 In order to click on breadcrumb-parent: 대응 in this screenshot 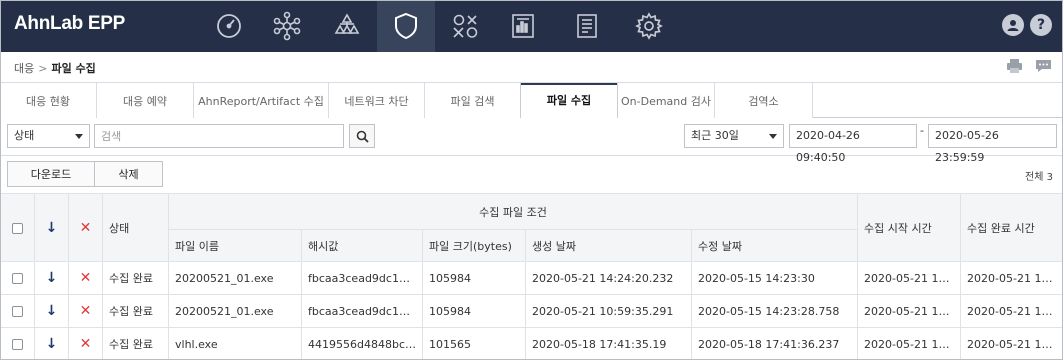, I will do `click(24, 68)`.